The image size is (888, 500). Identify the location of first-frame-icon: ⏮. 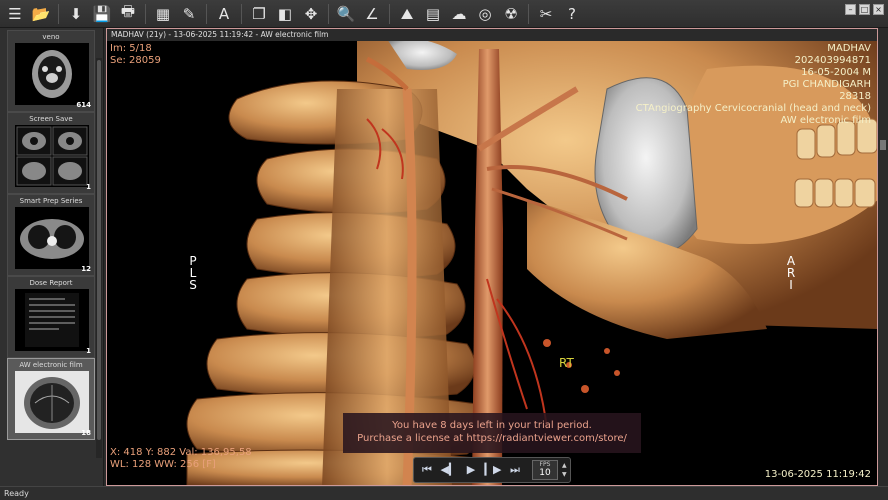
(427, 470).